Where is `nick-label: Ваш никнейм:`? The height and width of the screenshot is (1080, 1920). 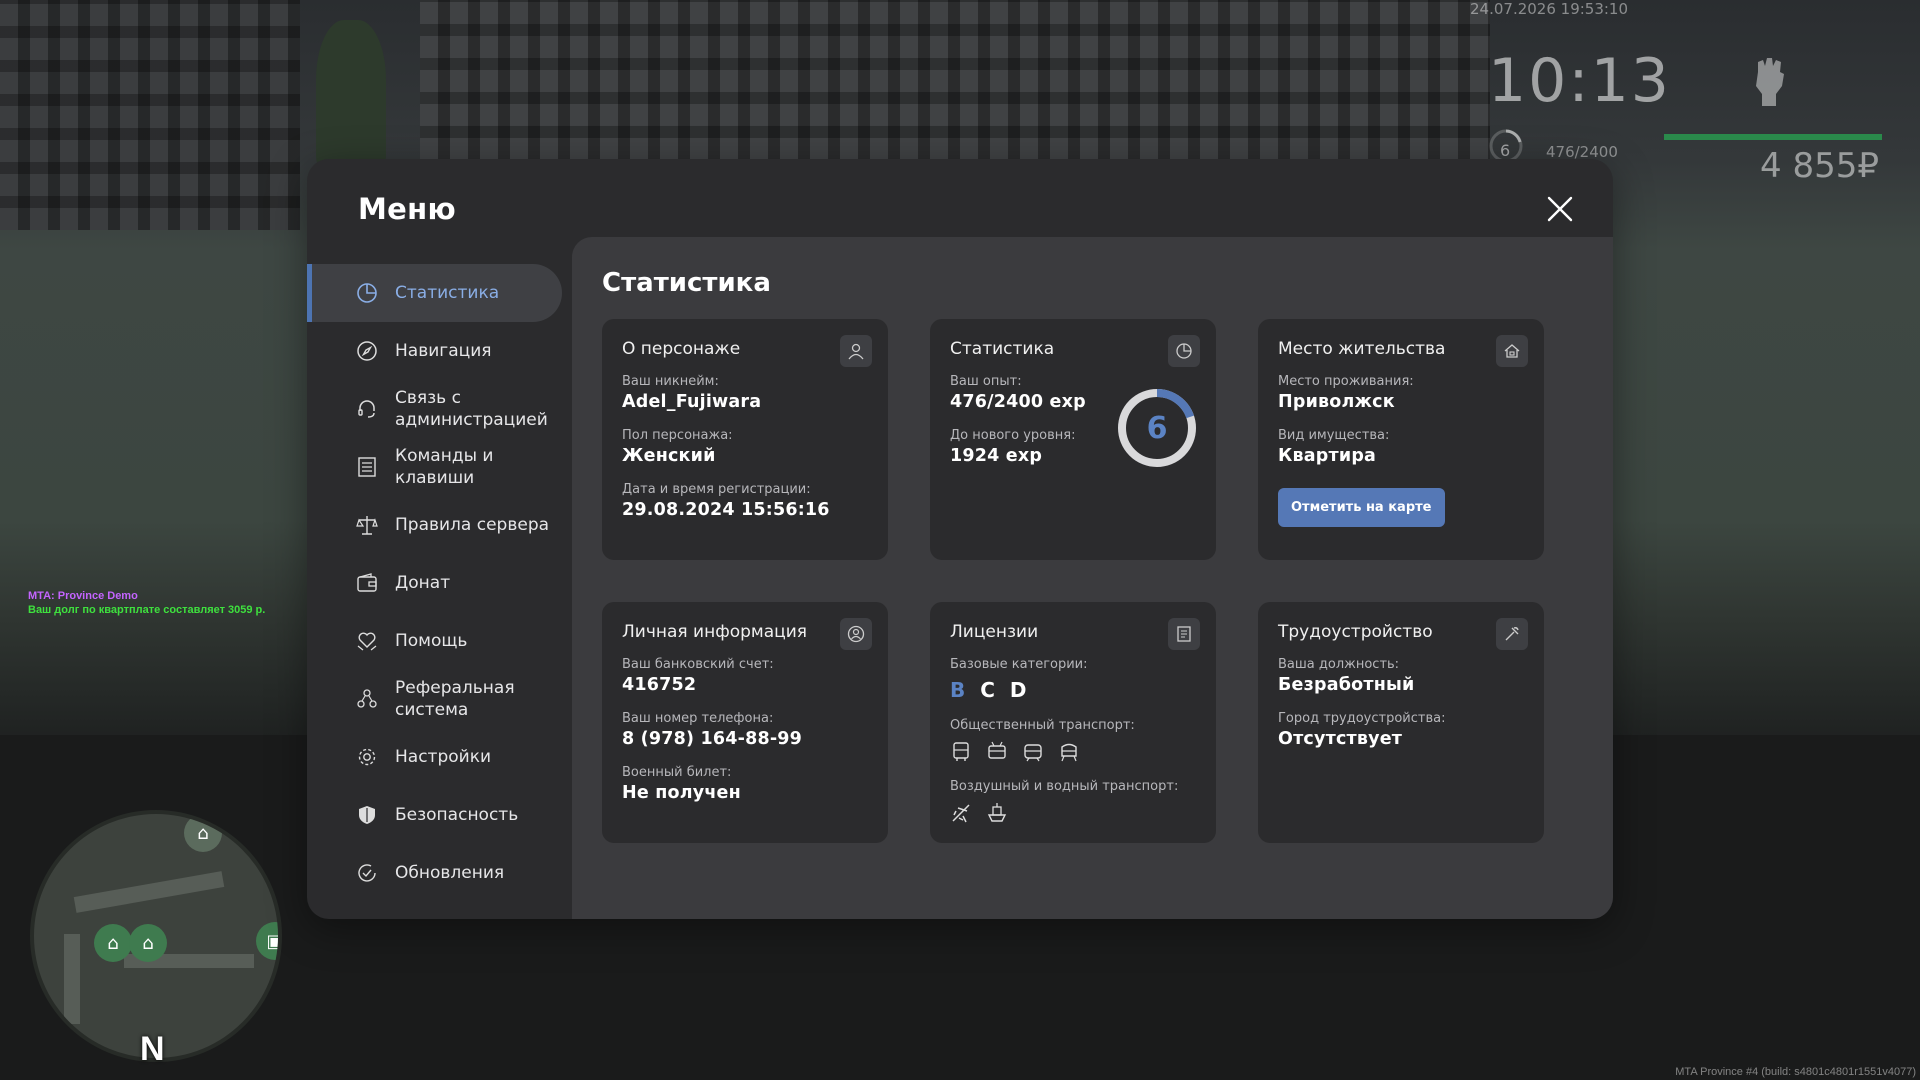
nick-label: Ваш никнейм: is located at coordinates (670, 381).